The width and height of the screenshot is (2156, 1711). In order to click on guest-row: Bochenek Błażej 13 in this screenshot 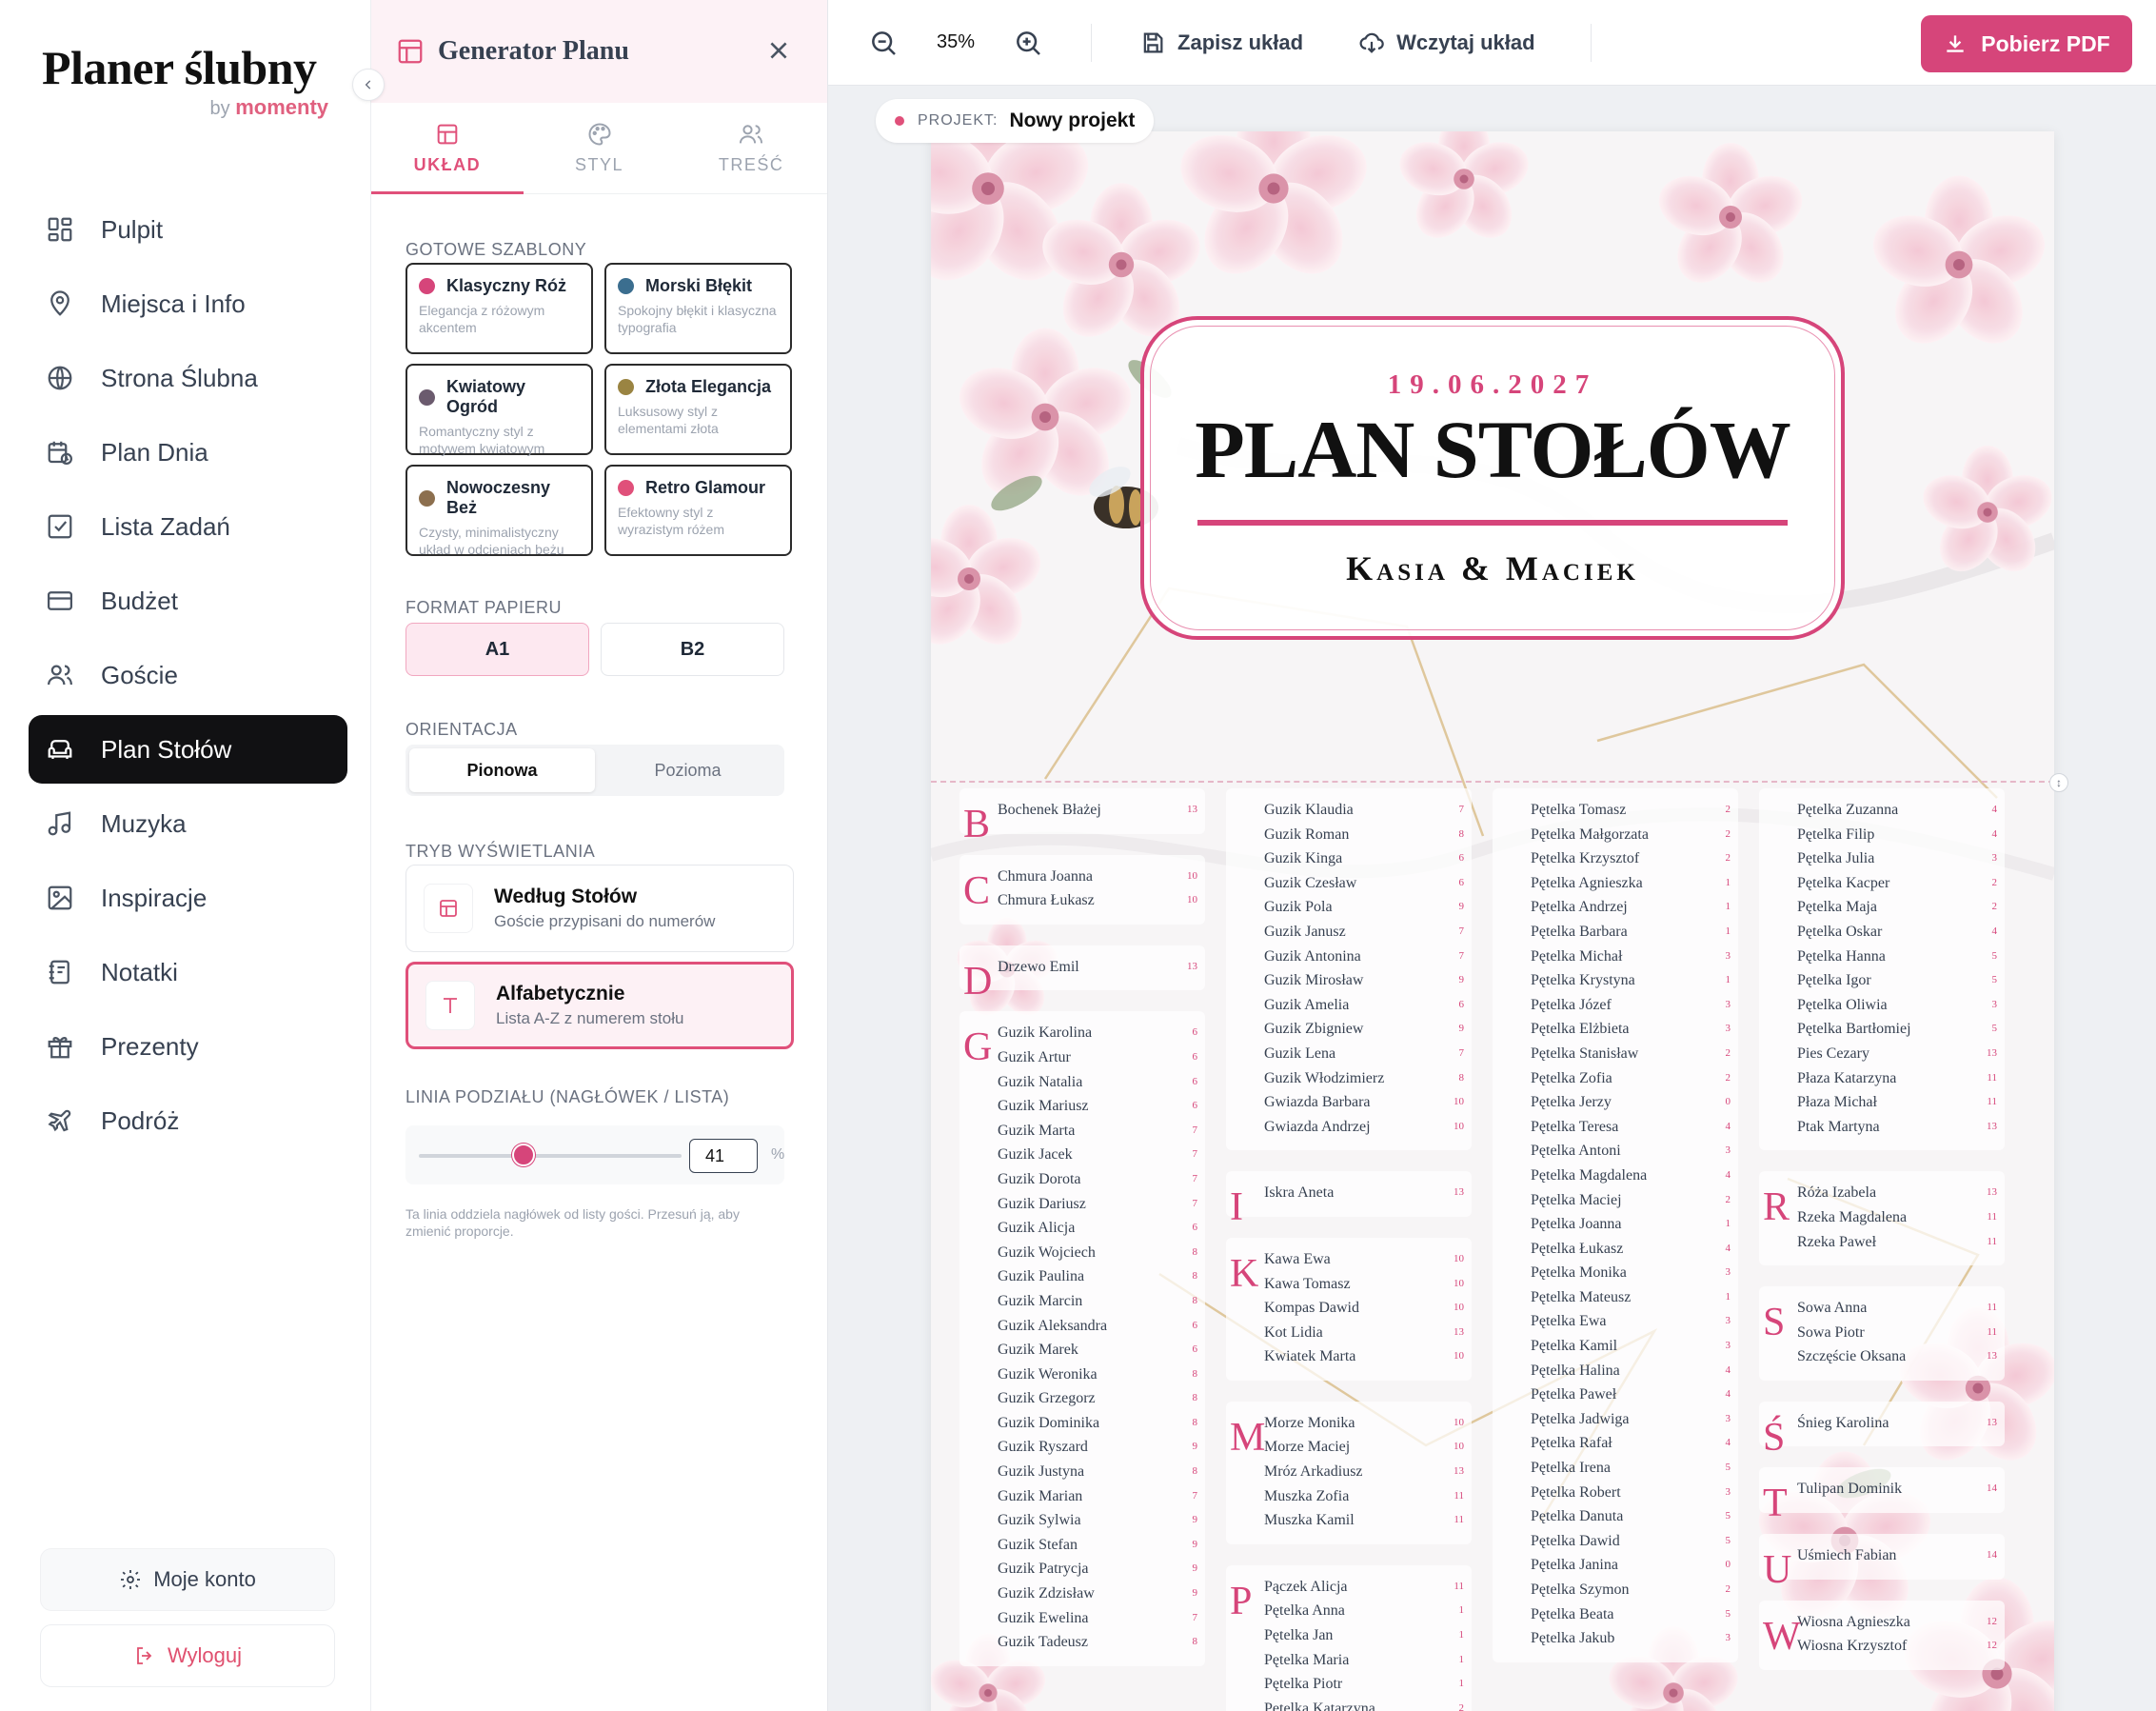, I will do `click(1101, 810)`.